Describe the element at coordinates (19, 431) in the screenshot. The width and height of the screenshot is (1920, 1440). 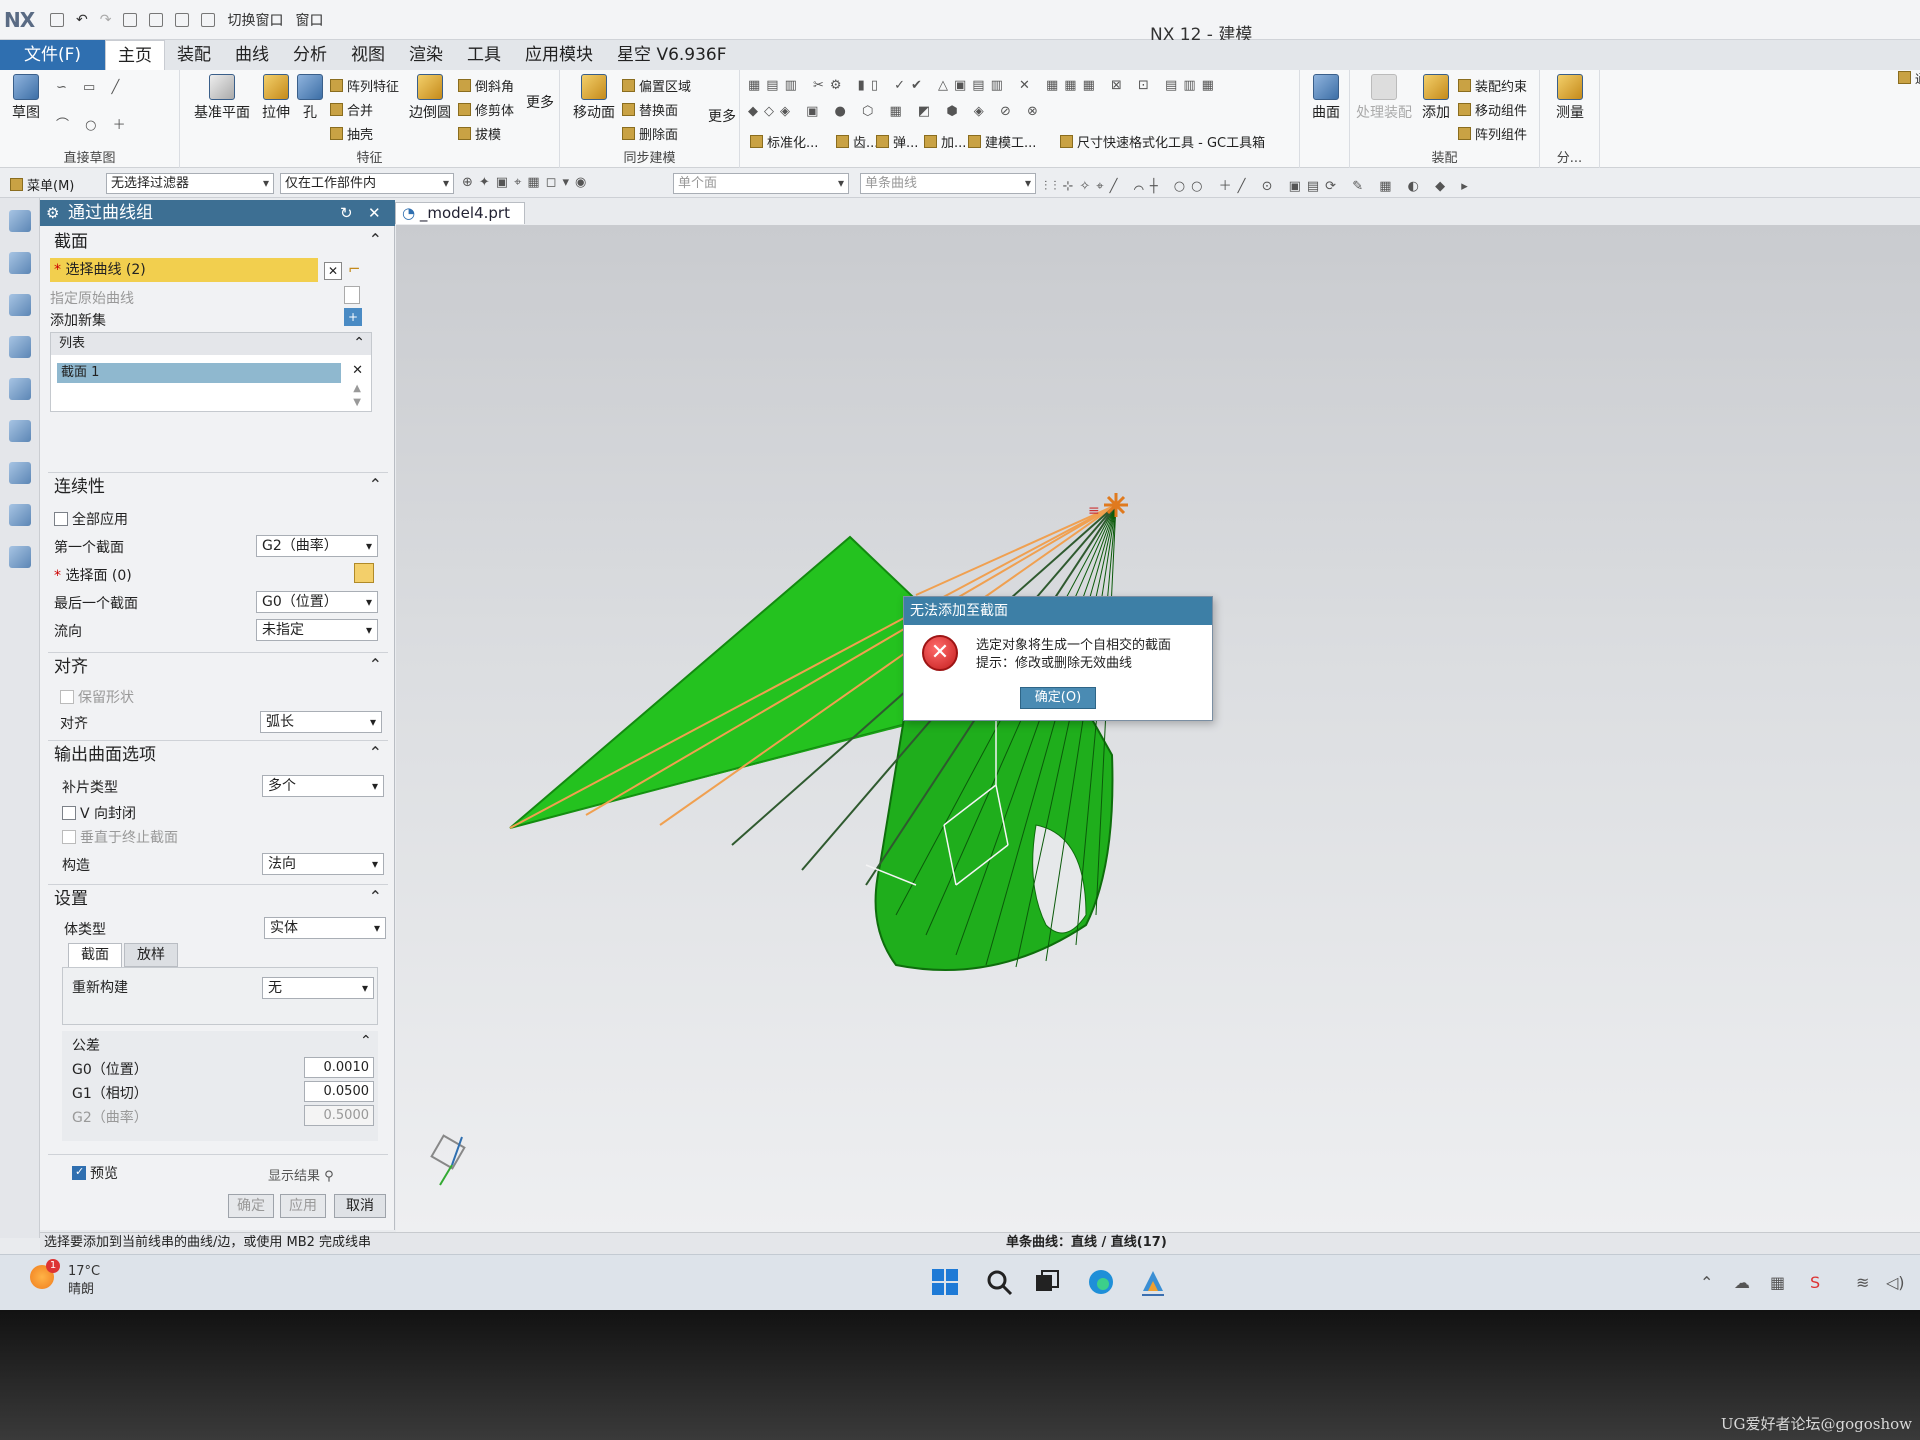
I see `history-icon` at that location.